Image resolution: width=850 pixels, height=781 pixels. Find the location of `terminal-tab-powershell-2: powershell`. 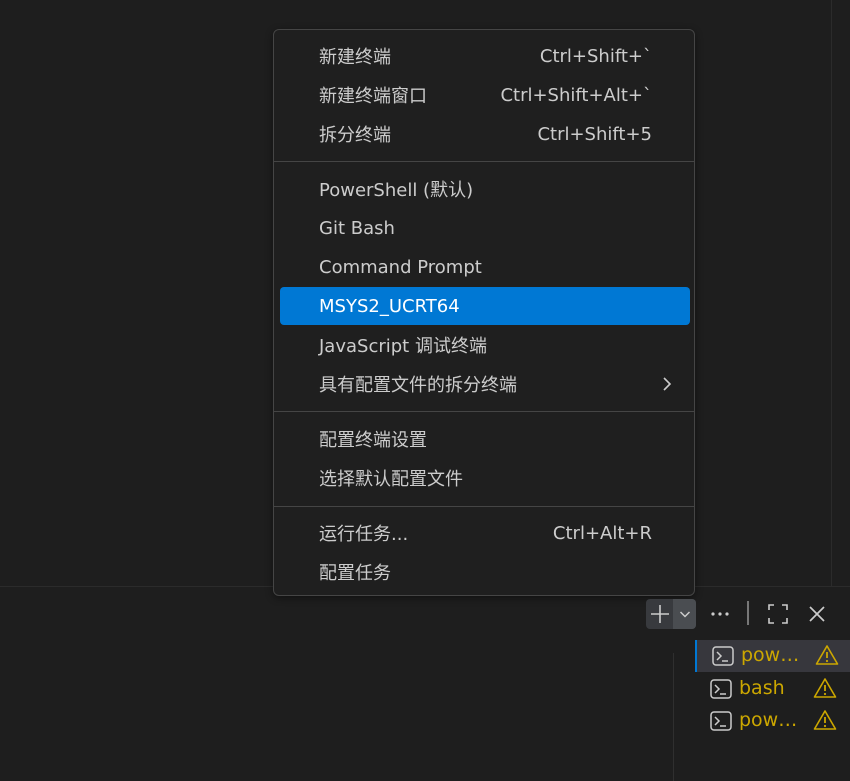

terminal-tab-powershell-2: powershell is located at coordinates (772, 721).